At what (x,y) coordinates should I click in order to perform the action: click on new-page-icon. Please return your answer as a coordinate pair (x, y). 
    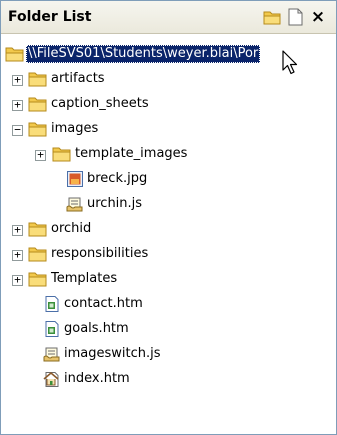
    Looking at the image, I should click on (295, 17).